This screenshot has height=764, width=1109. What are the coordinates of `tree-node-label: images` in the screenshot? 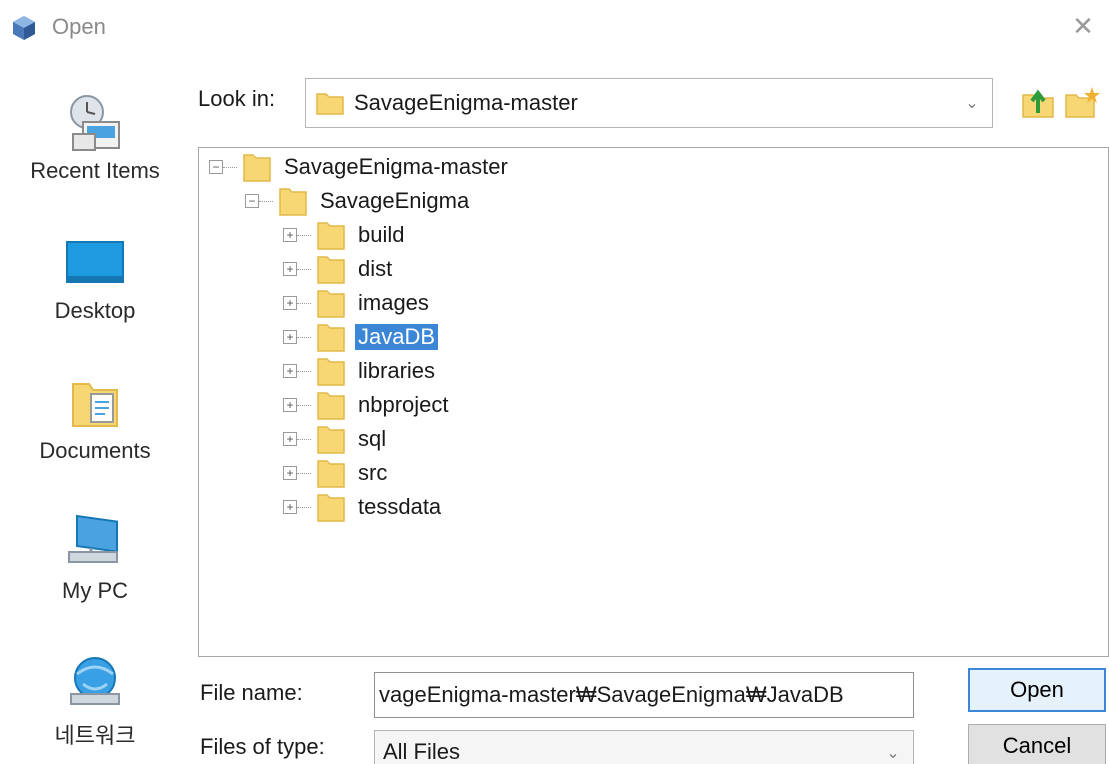 It's located at (393, 302).